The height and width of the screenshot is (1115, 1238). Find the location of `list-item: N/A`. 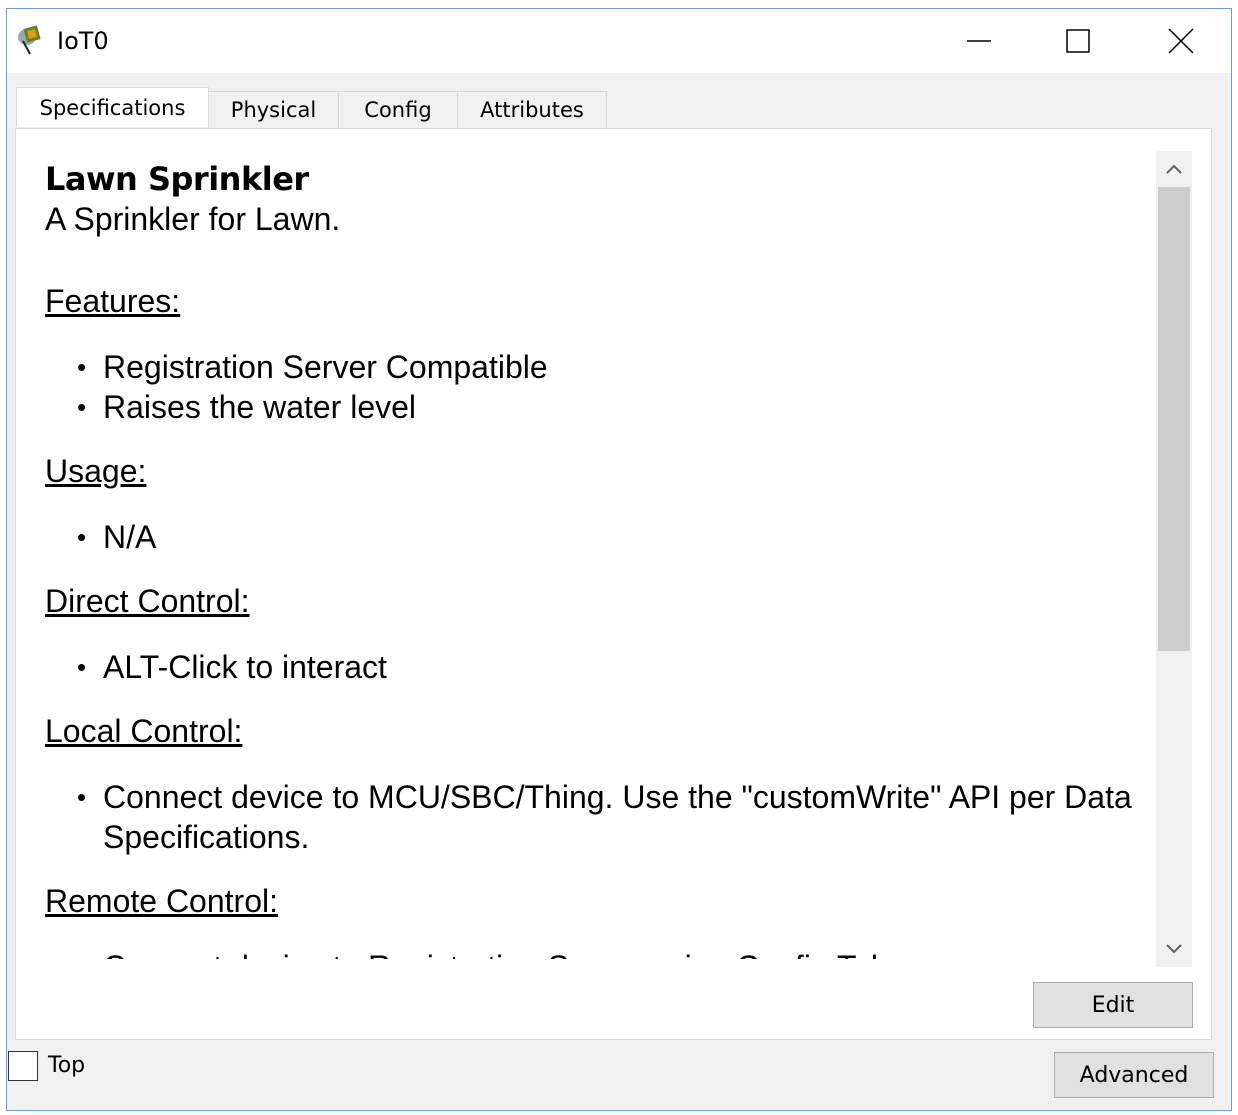

list-item: N/A is located at coordinates (600, 537).